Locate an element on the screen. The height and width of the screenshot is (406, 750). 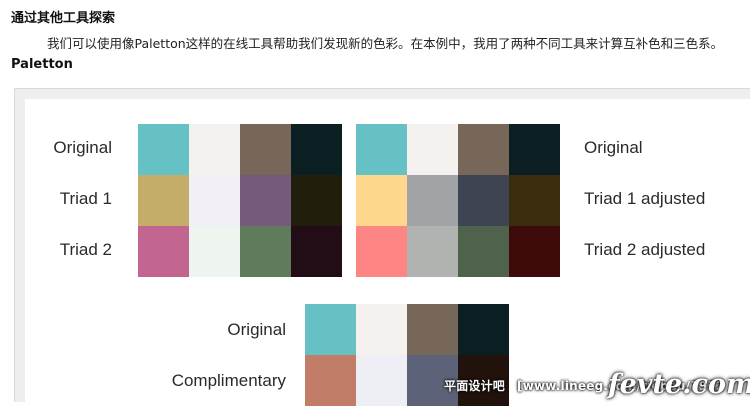
left-swatch-r2-c3 is located at coordinates (265, 200).